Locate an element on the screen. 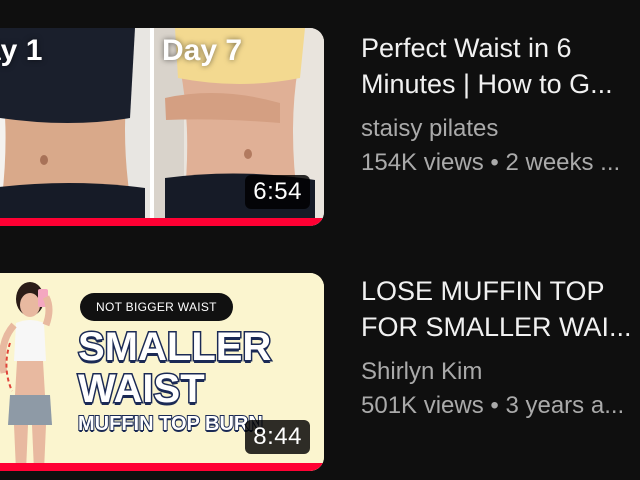  thumbnail-day-label-right: Day 7 is located at coordinates (202, 50).